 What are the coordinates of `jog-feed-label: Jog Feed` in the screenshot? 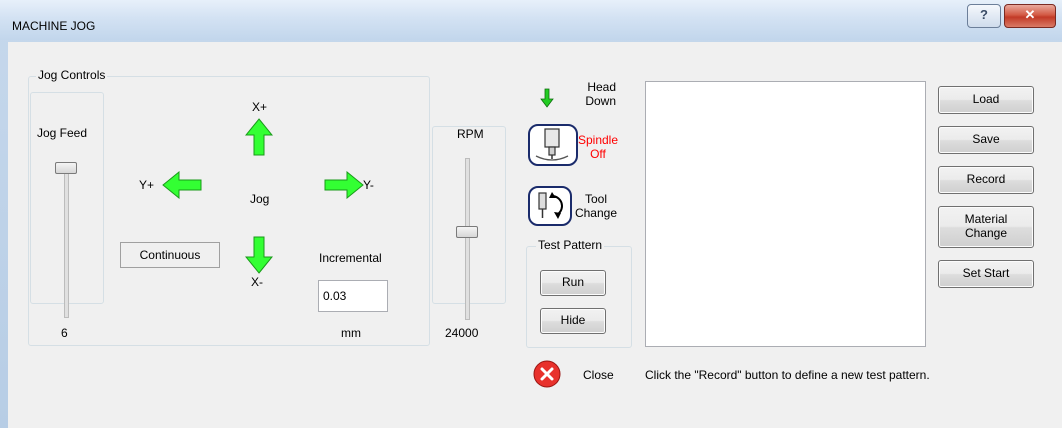 It's located at (62, 133).